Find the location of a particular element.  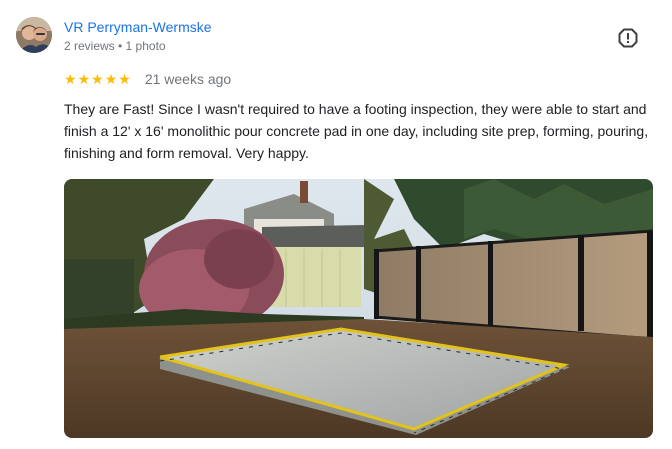

report-review-button is located at coordinates (628, 38).